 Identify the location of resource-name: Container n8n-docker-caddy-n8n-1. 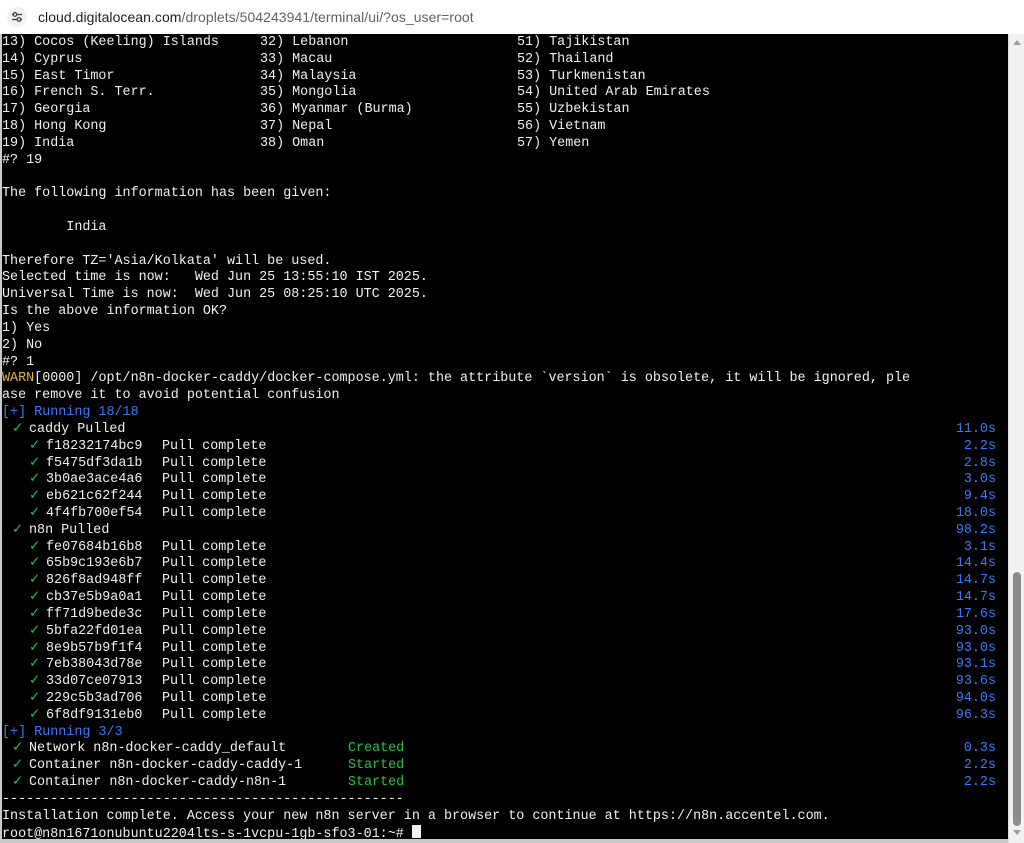
(158, 783).